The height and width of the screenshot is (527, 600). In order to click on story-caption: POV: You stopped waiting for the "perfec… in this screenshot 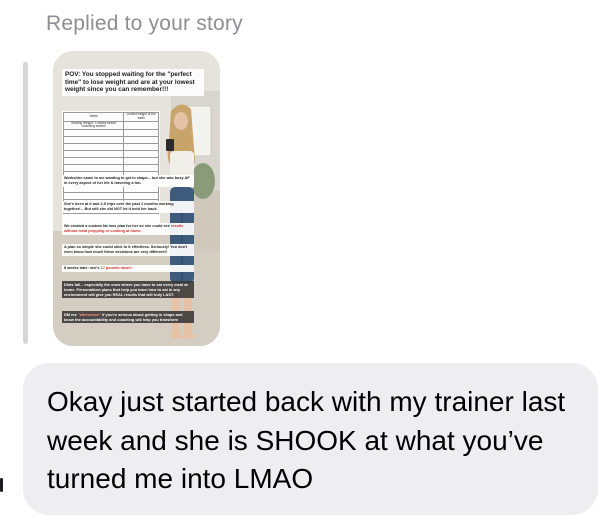, I will do `click(133, 82)`.